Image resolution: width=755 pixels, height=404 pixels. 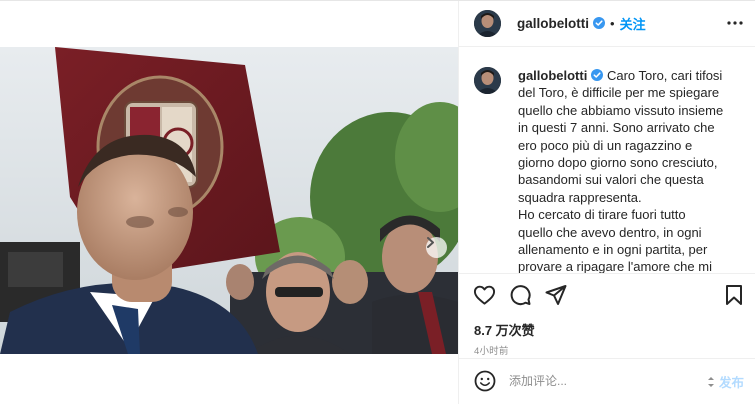 What do you see at coordinates (484, 295) in the screenshot?
I see `heart-icon` at bounding box center [484, 295].